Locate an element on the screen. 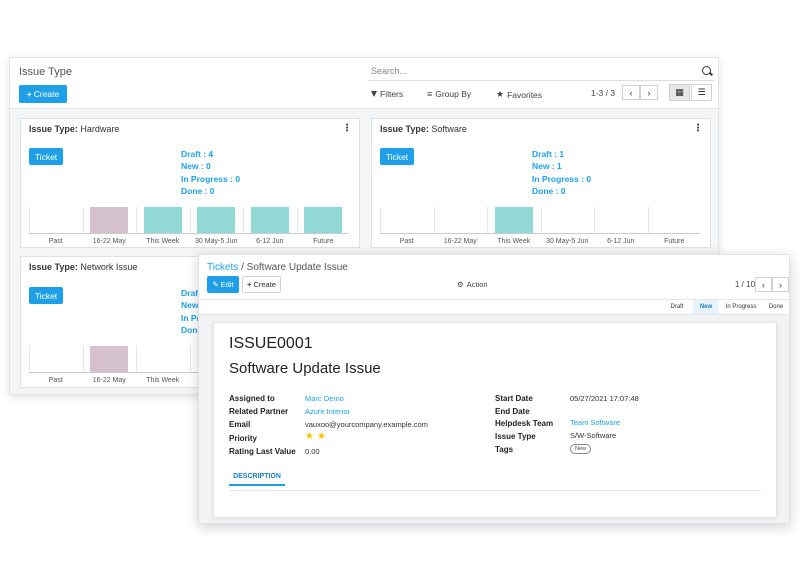  edit-button: ✎ Edit is located at coordinates (223, 284).